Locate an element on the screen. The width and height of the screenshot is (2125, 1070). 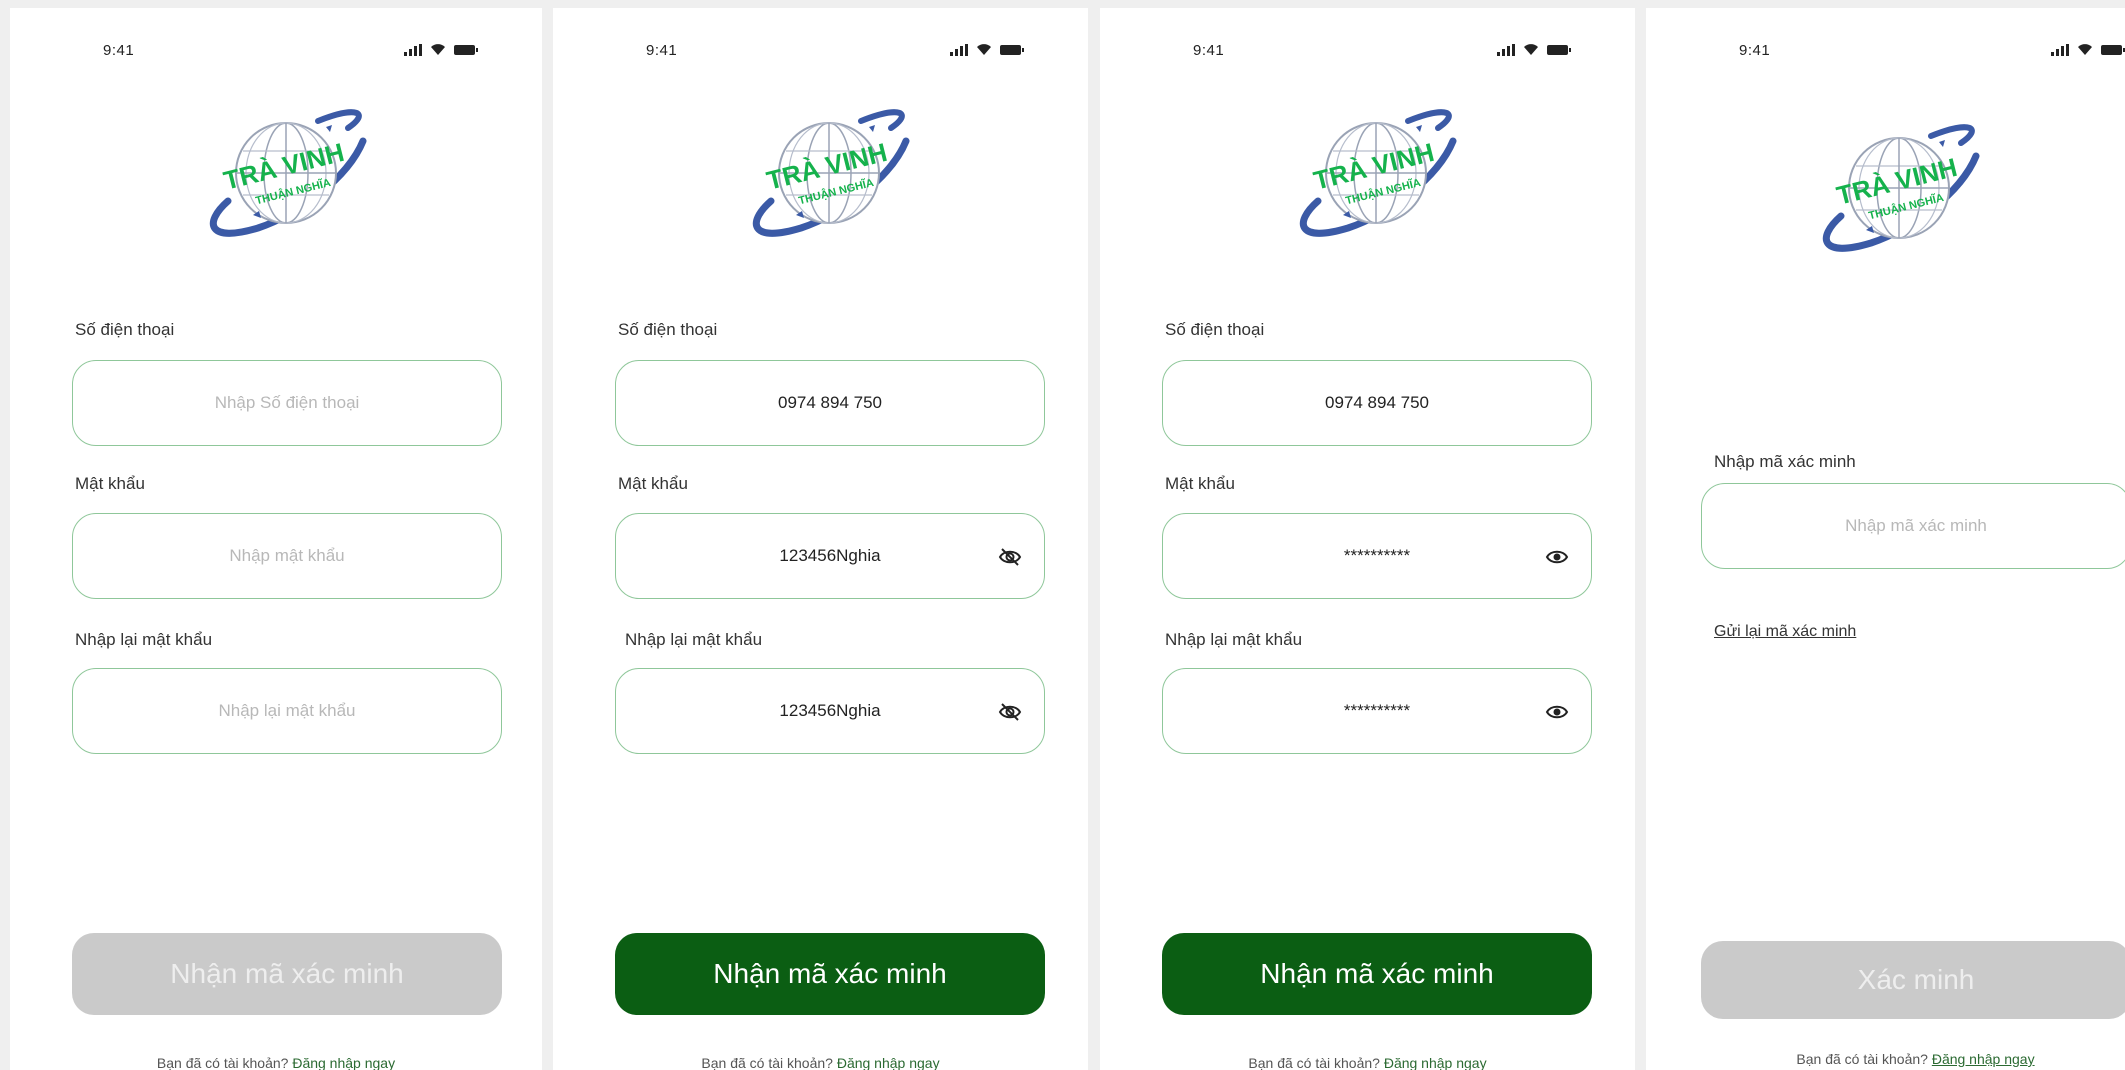
code-field is located at coordinates (1913, 526).